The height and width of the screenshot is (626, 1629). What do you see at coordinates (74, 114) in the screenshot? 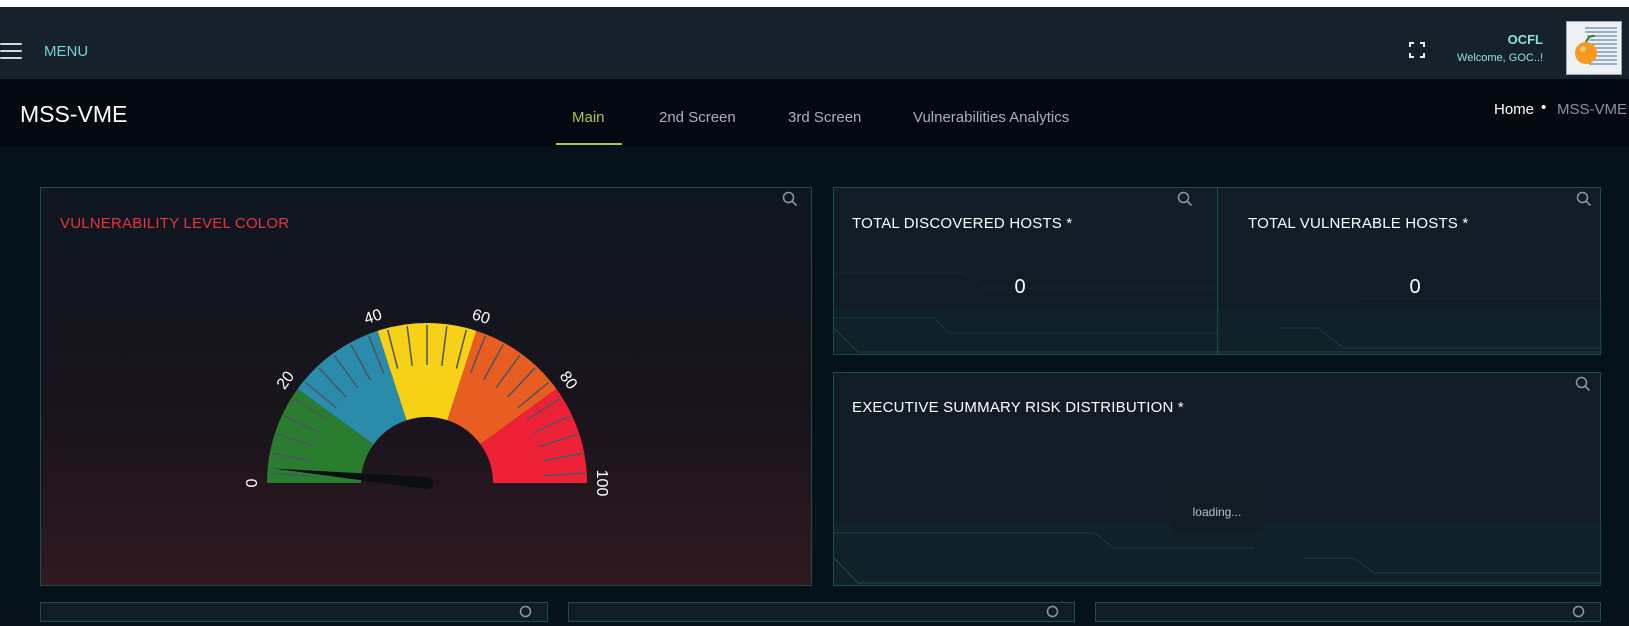
I see `page-title: MSS-VME` at bounding box center [74, 114].